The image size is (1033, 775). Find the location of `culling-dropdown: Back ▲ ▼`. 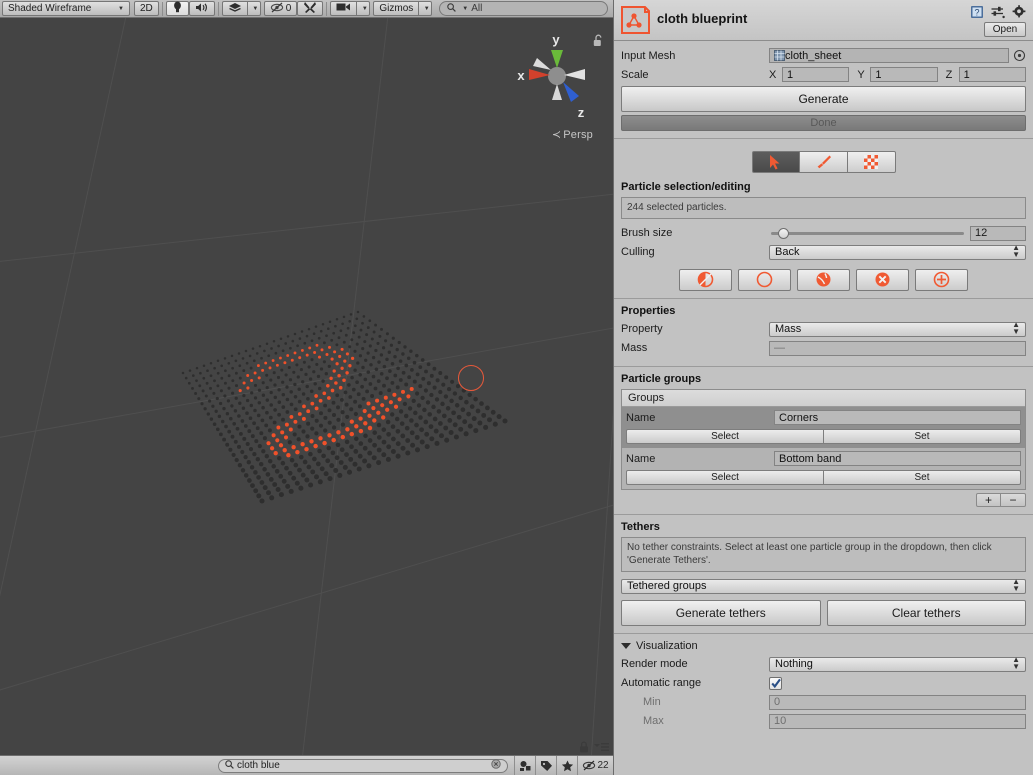

culling-dropdown: Back ▲ ▼ is located at coordinates (897, 252).